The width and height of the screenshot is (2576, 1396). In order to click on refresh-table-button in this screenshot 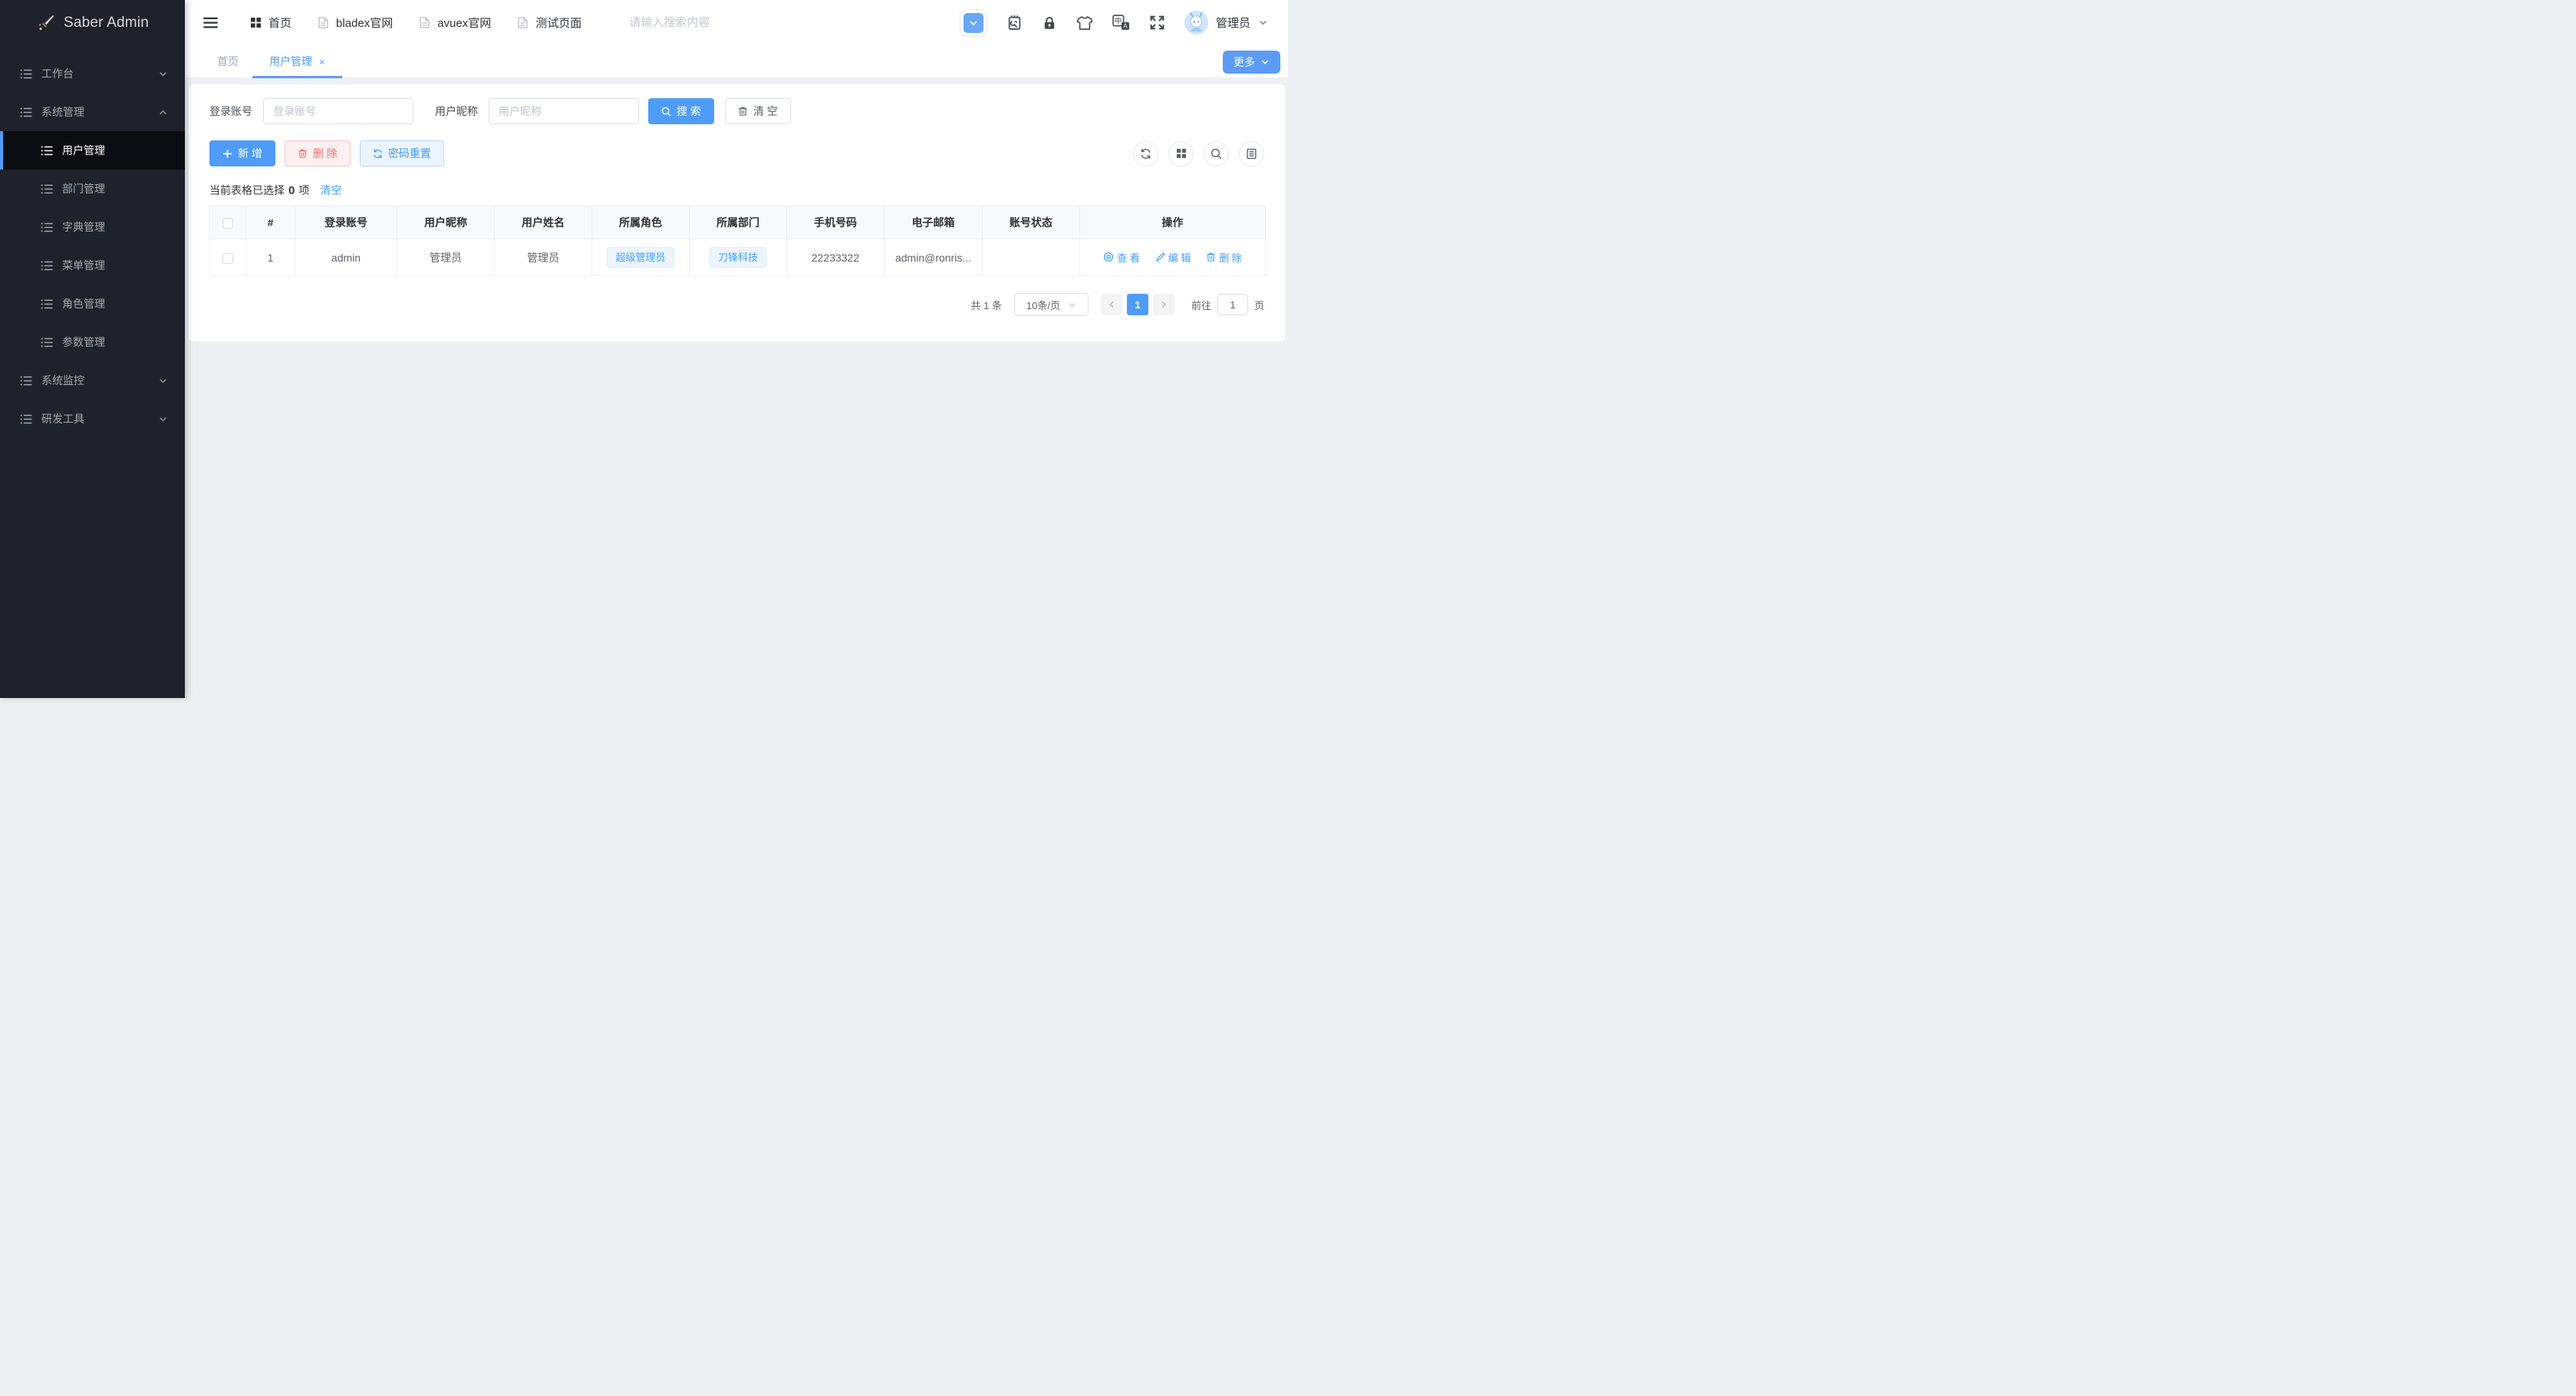, I will do `click(1145, 153)`.